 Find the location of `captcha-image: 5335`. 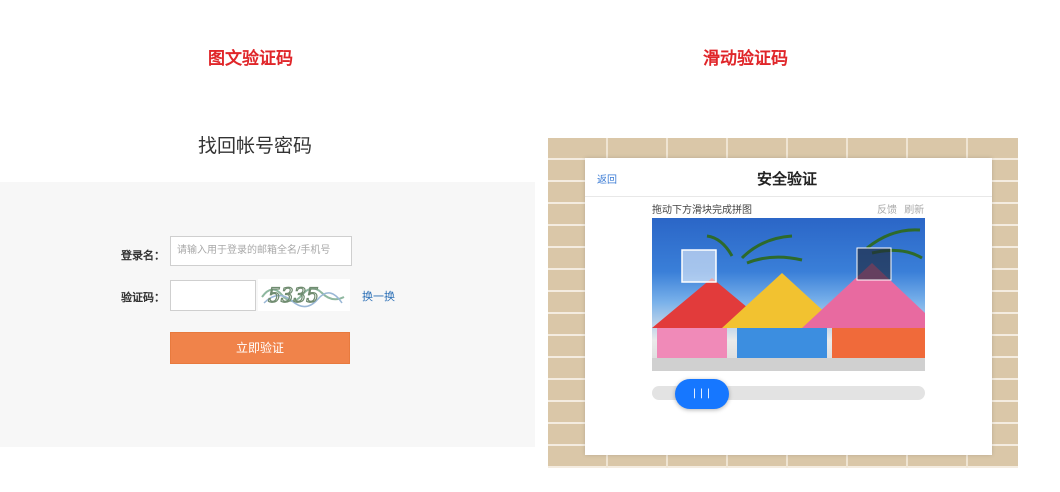

captcha-image: 5335 is located at coordinates (304, 295).